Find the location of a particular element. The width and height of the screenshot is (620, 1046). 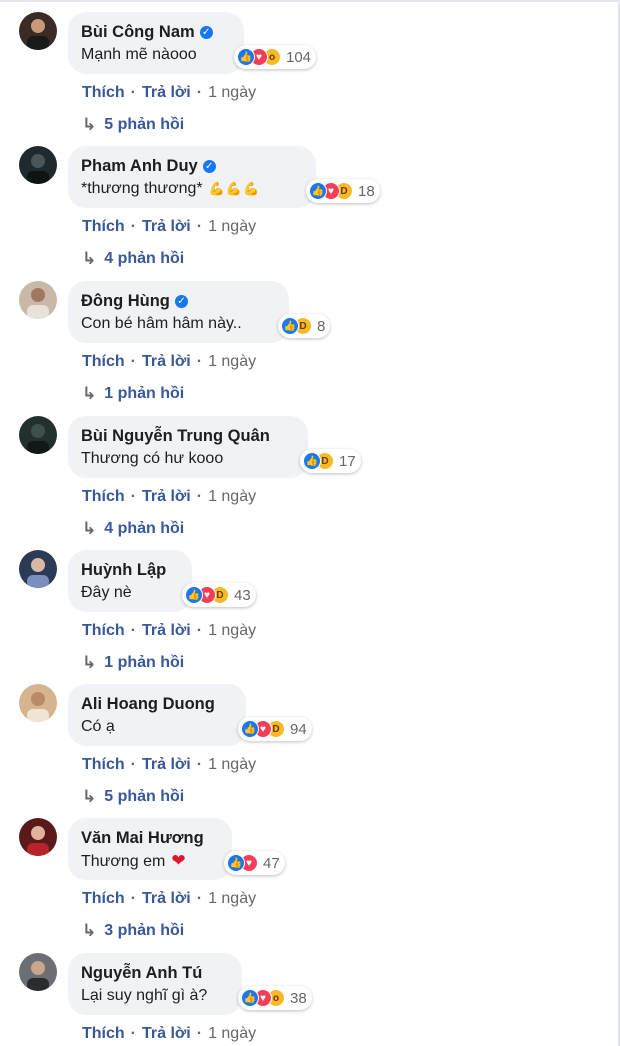

author-name: Đông Hùng is located at coordinates (125, 301).